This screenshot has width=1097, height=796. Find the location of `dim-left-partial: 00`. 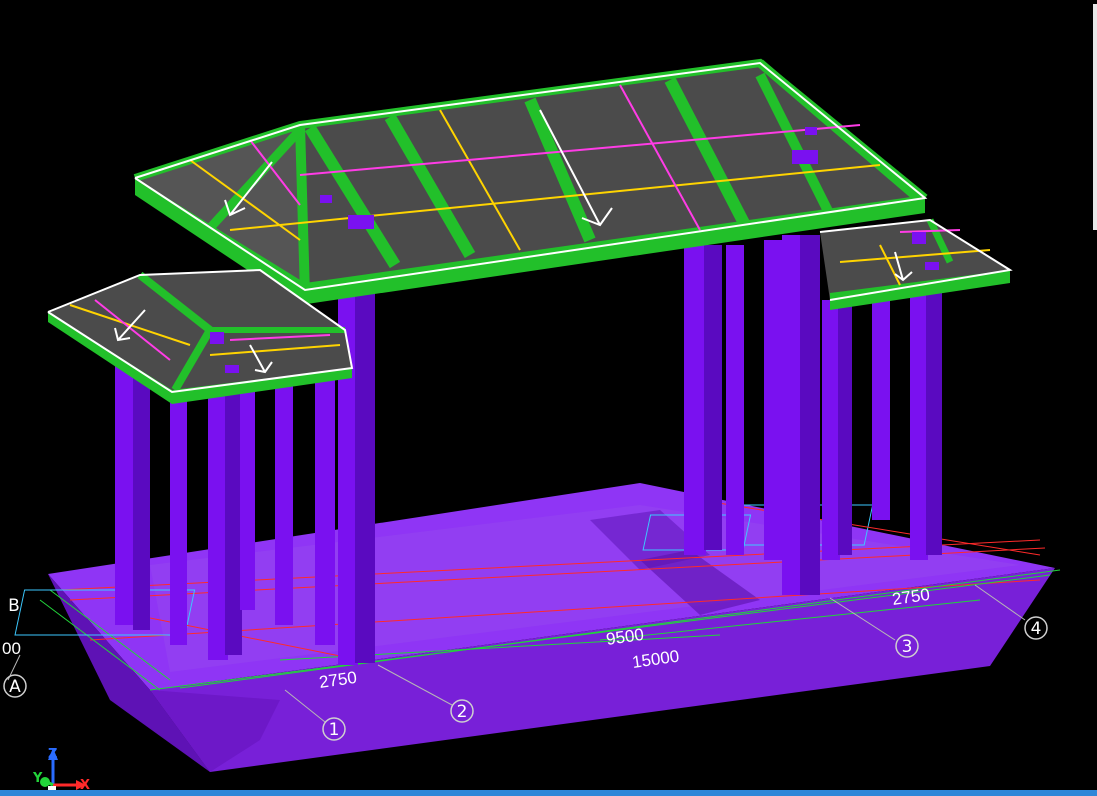

dim-left-partial: 00 is located at coordinates (11, 648).